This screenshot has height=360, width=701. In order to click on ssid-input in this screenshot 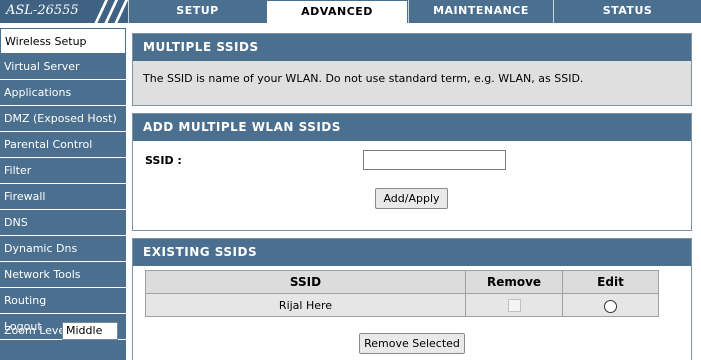, I will do `click(434, 160)`.